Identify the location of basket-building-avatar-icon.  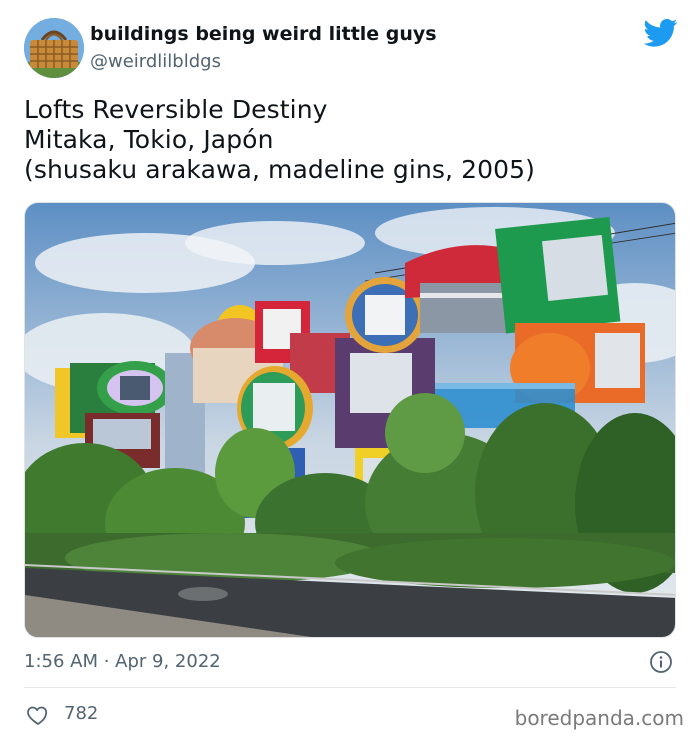
(54, 48).